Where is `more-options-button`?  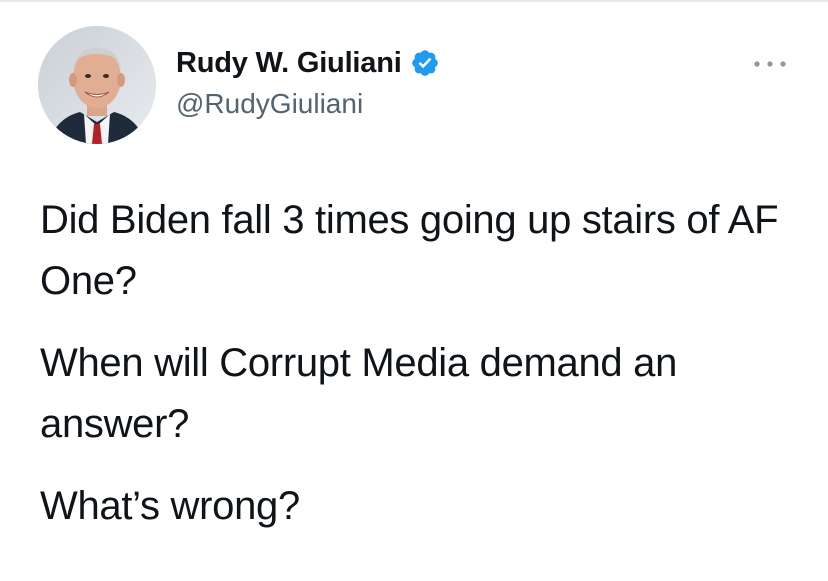 more-options-button is located at coordinates (770, 64).